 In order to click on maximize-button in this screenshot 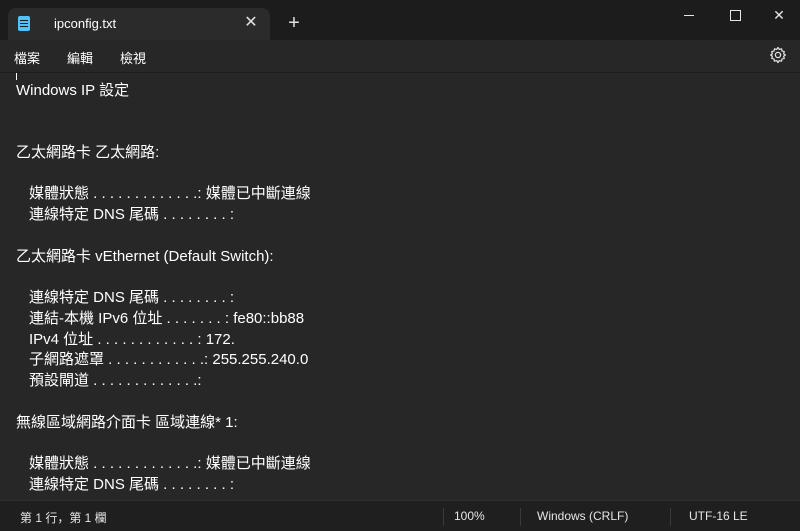, I will do `click(735, 15)`.